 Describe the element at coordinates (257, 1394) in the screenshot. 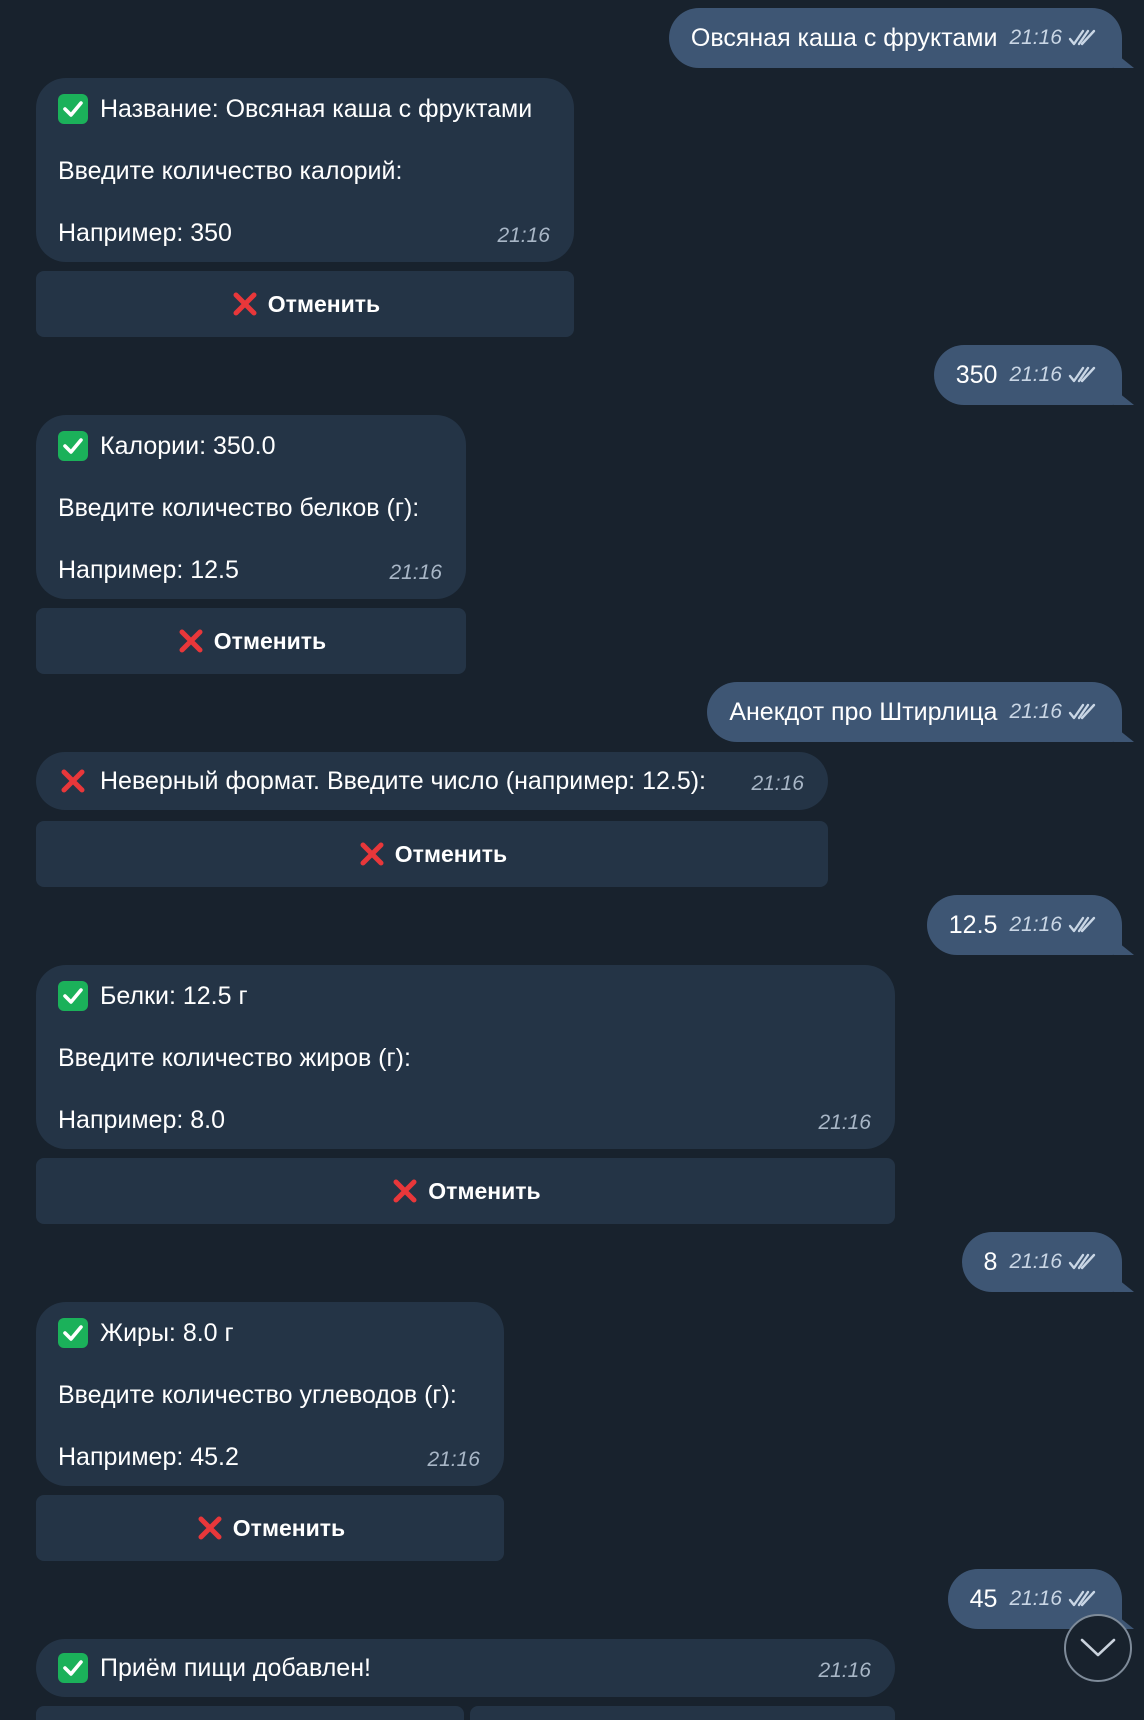

I see `message-line: Введите количество углеводов (г):` at that location.